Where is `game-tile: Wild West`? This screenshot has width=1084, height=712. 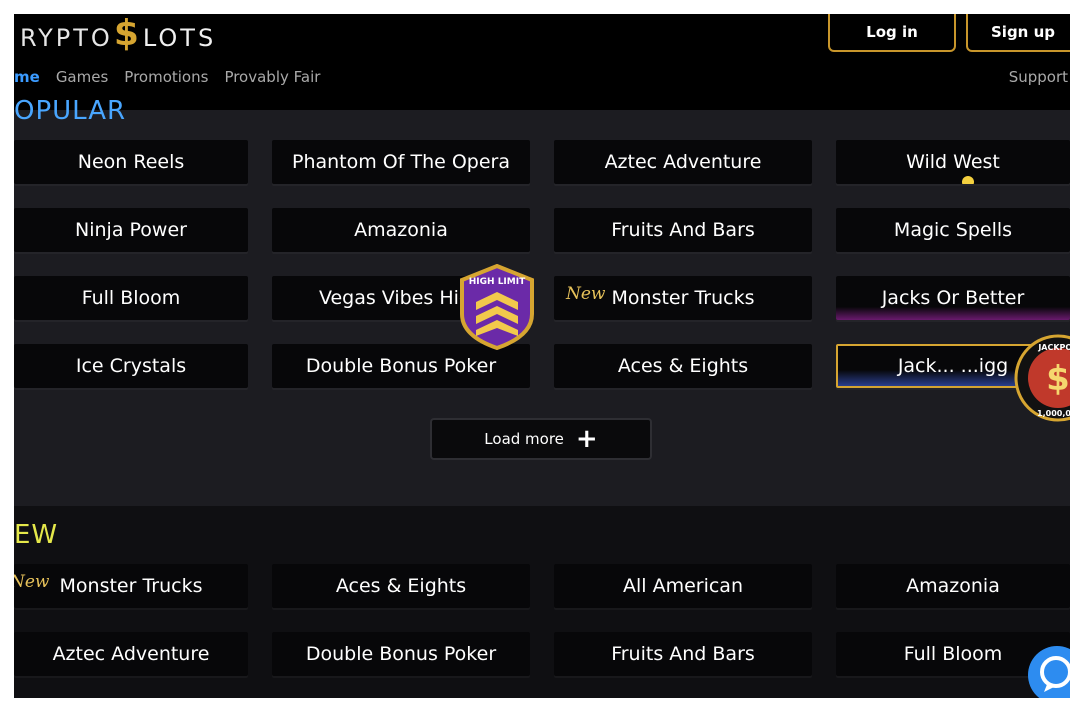
game-tile: Wild West is located at coordinates (953, 162).